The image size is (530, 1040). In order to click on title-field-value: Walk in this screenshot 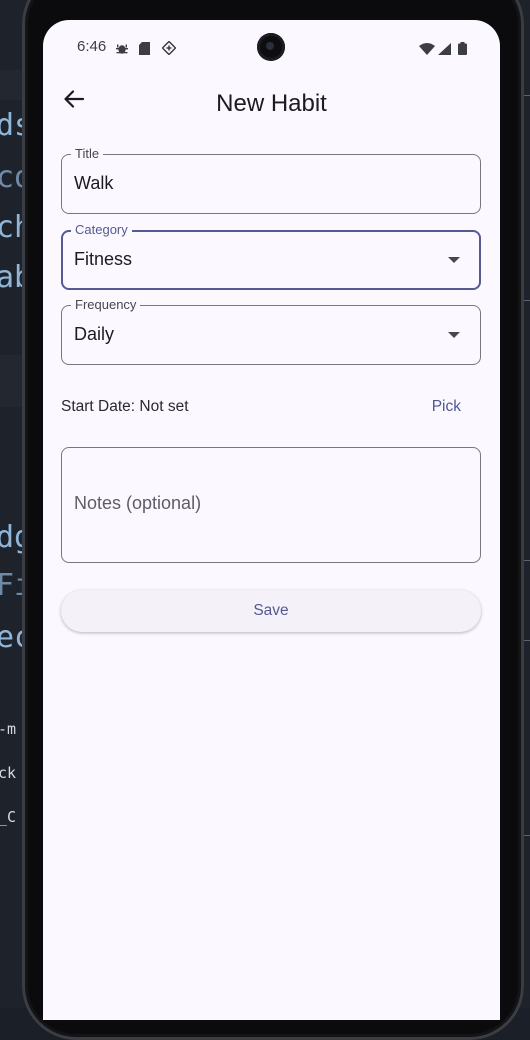, I will do `click(94, 183)`.